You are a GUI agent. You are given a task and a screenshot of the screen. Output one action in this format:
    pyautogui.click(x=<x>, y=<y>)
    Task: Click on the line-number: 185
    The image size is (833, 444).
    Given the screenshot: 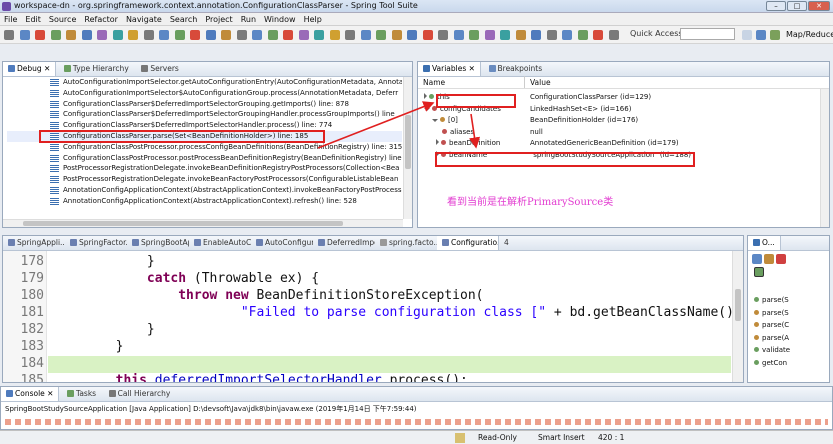 What is the action you would take?
    pyautogui.click(x=32, y=378)
    